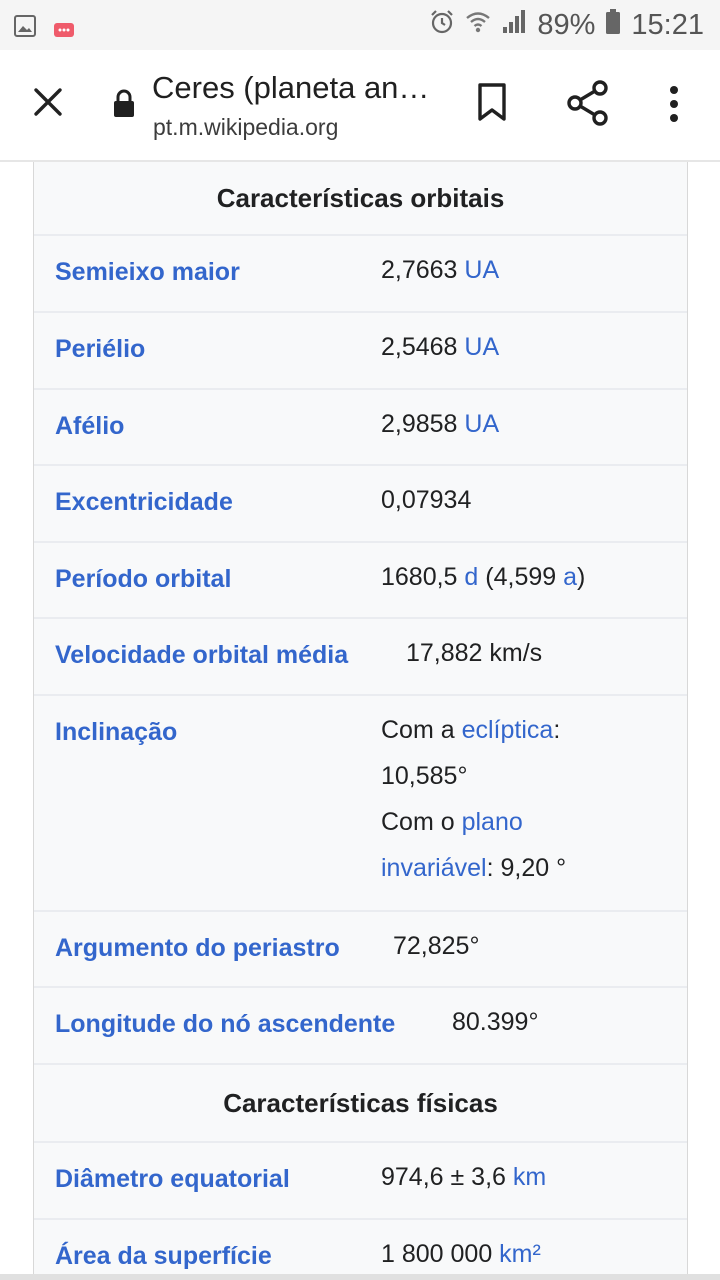  Describe the element at coordinates (667, 25) in the screenshot. I see `clock: 15:21` at that location.